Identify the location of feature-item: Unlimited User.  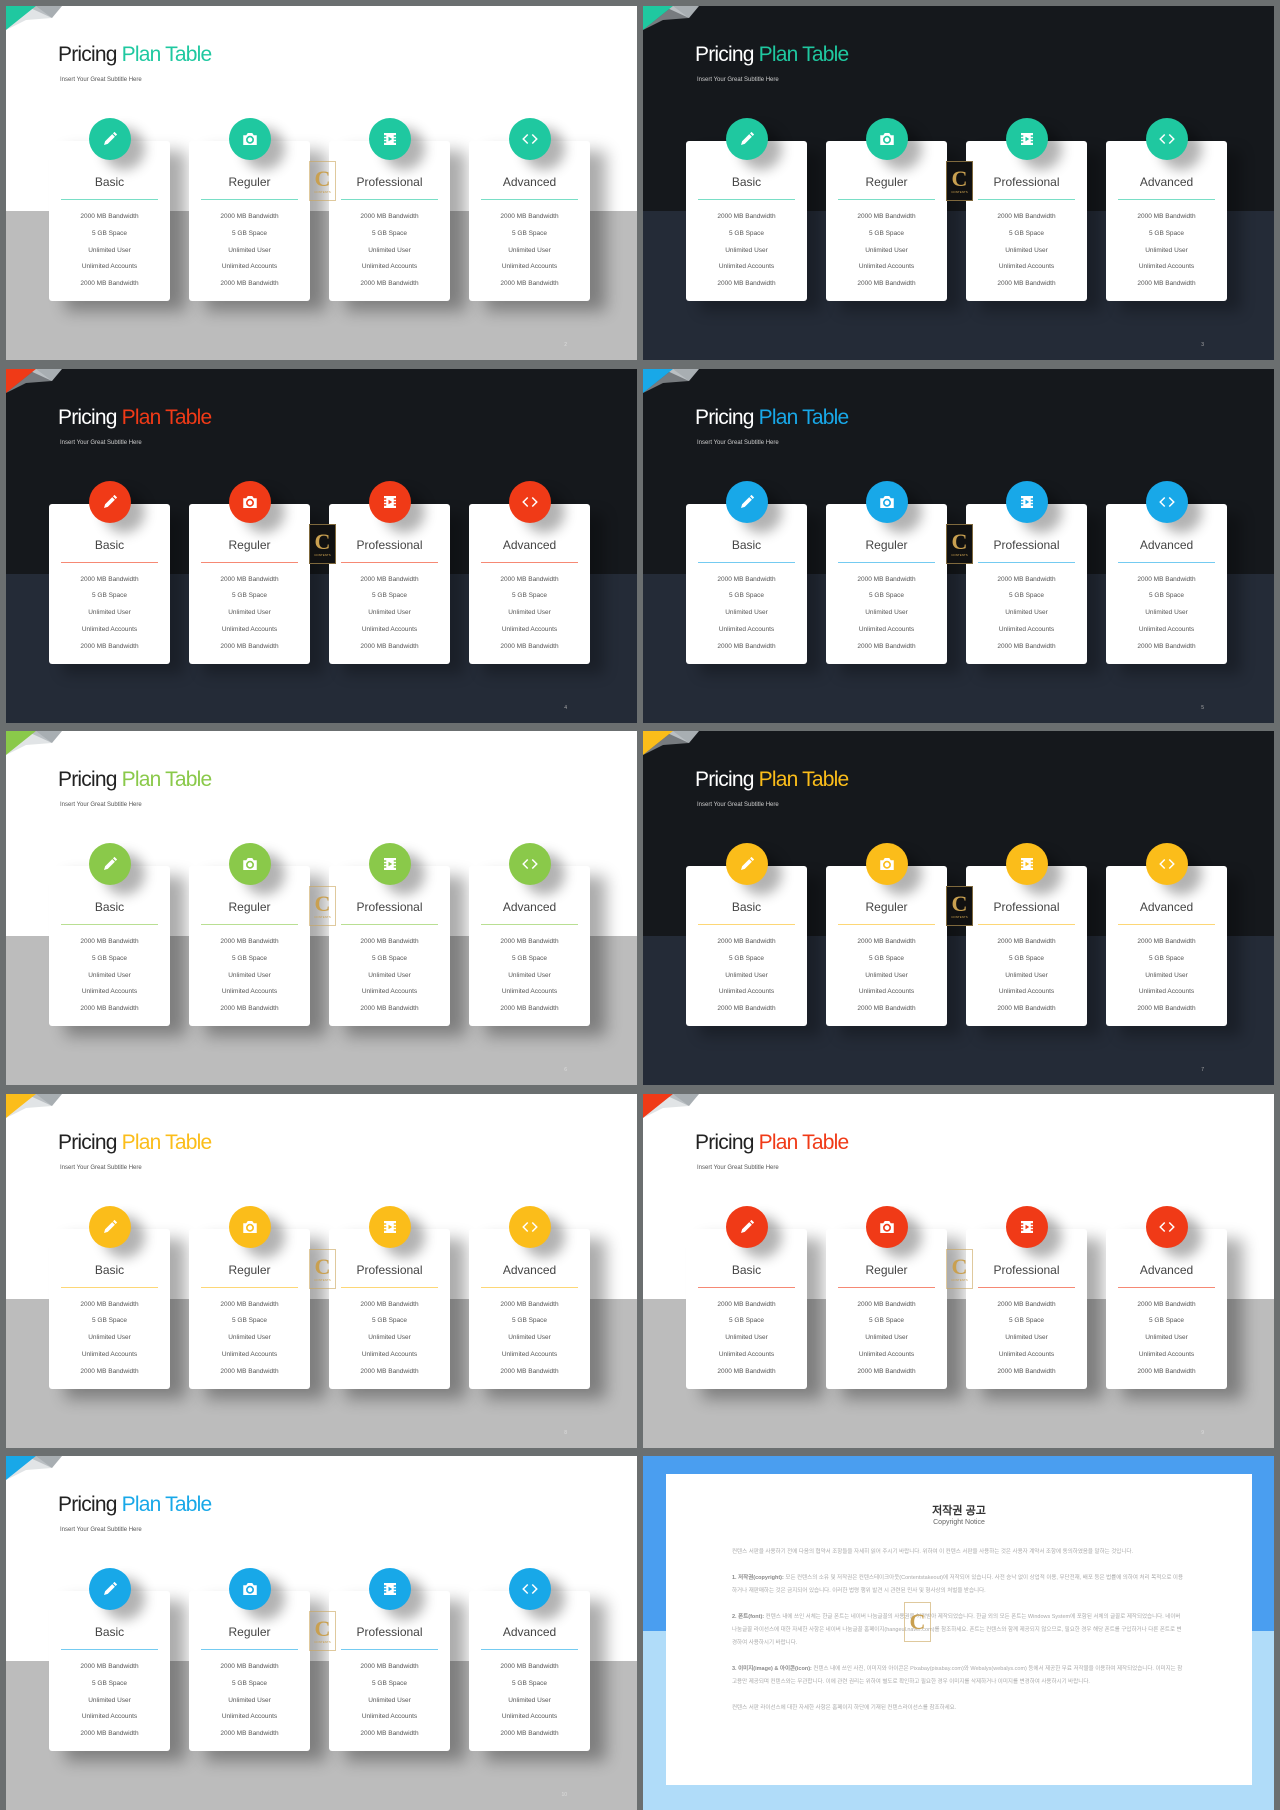
(1026, 613).